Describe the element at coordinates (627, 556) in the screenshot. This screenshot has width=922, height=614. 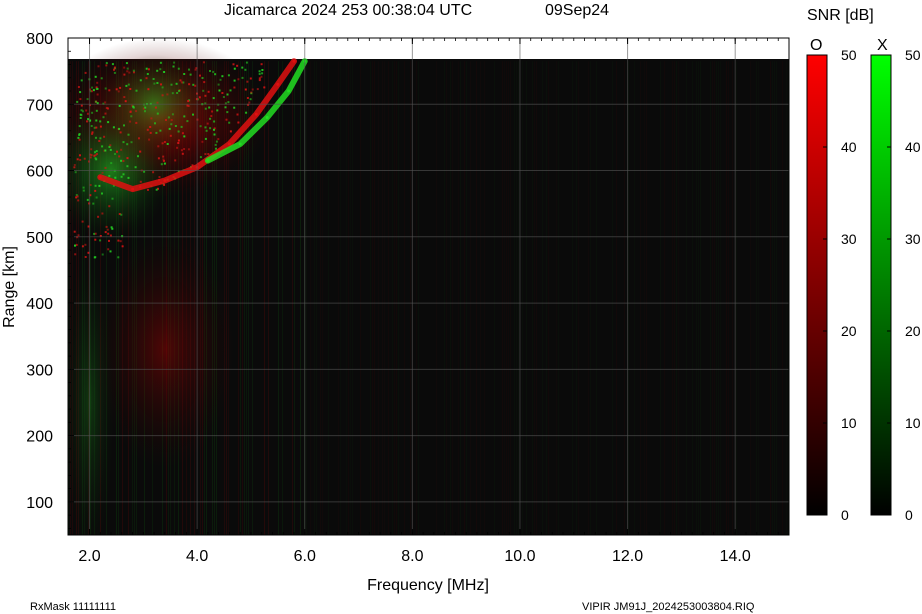
I see `x-tick-label: 12.0` at that location.